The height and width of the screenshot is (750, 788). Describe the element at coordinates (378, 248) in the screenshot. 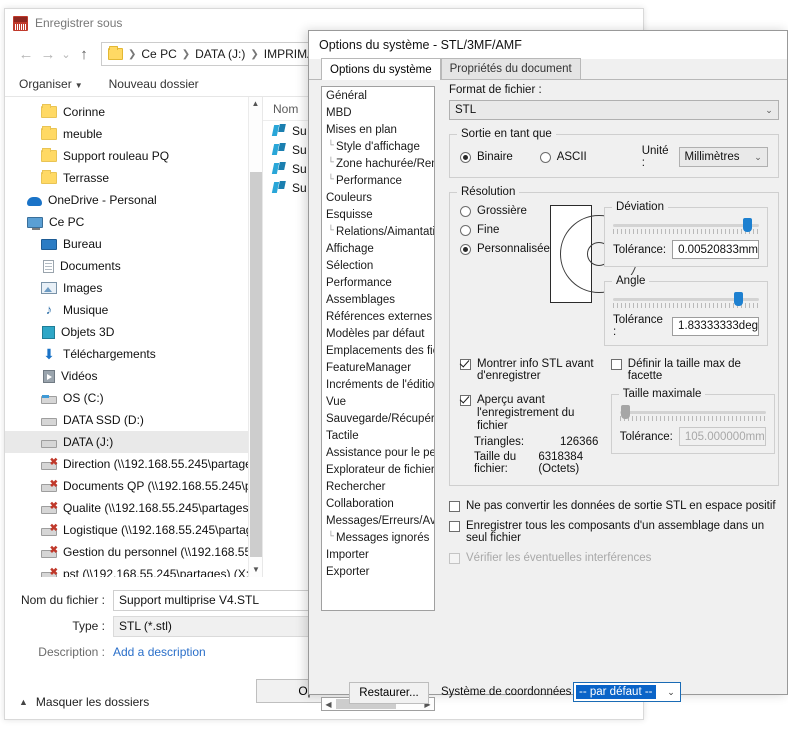

I see `options-tree-item-9: Affichage` at that location.